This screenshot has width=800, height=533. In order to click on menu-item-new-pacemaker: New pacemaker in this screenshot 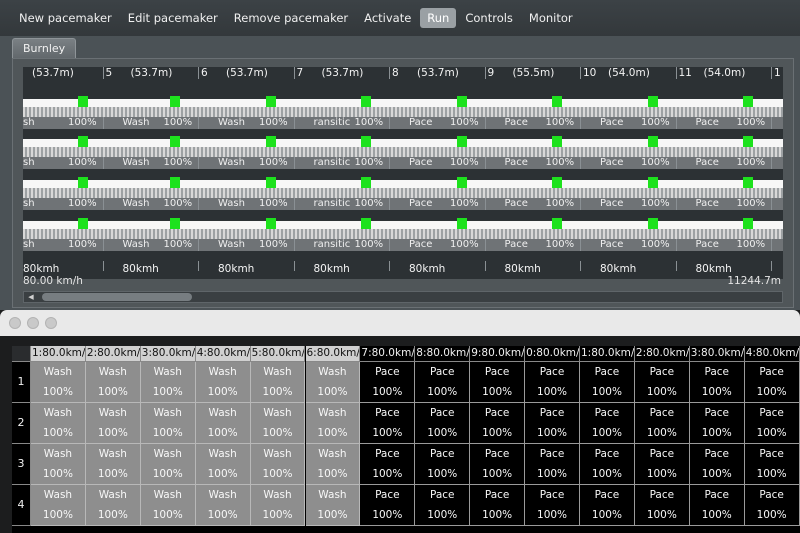, I will do `click(65, 18)`.